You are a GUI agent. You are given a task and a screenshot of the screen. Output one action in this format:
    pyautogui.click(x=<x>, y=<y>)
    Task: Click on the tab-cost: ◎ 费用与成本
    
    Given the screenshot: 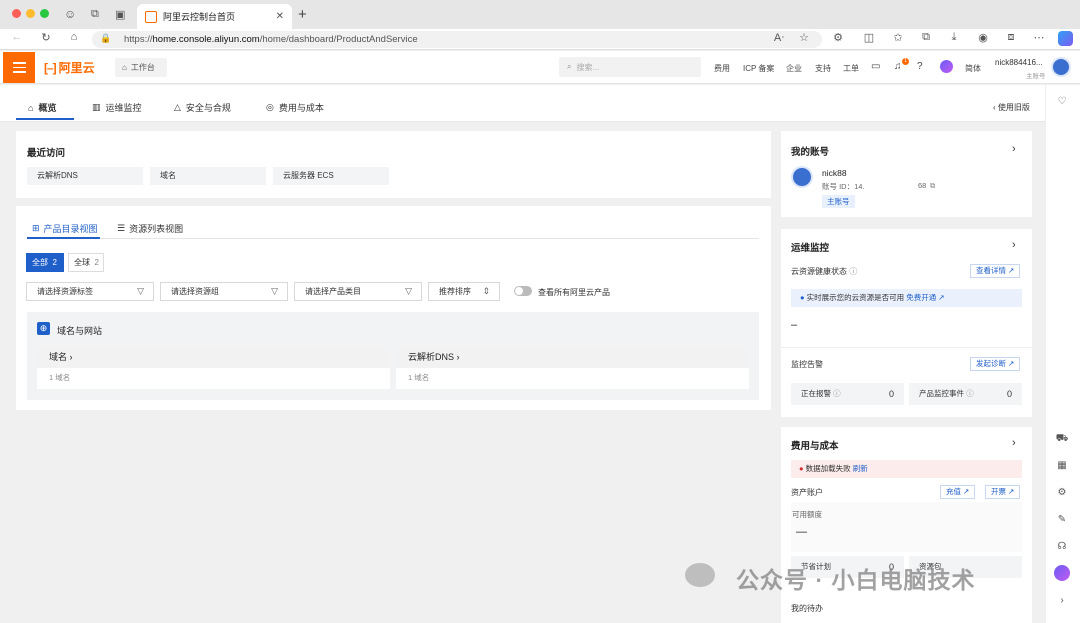 What is the action you would take?
    pyautogui.click(x=295, y=107)
    